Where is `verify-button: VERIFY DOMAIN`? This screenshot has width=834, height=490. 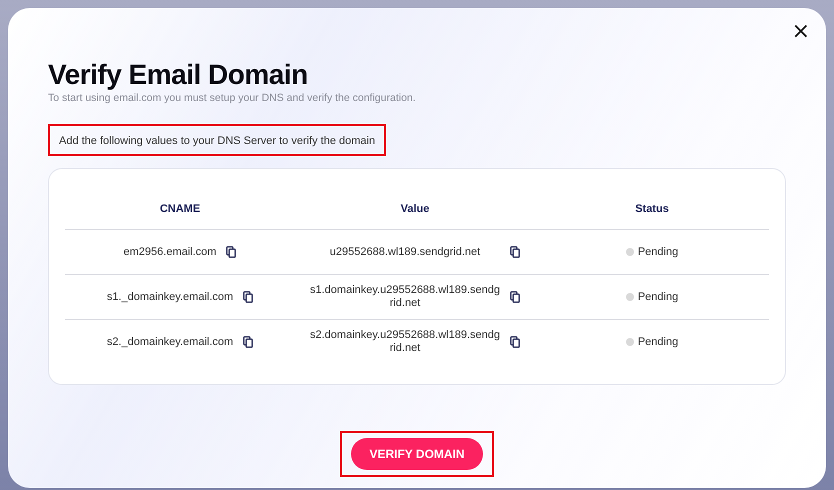
verify-button: VERIFY DOMAIN is located at coordinates (417, 454).